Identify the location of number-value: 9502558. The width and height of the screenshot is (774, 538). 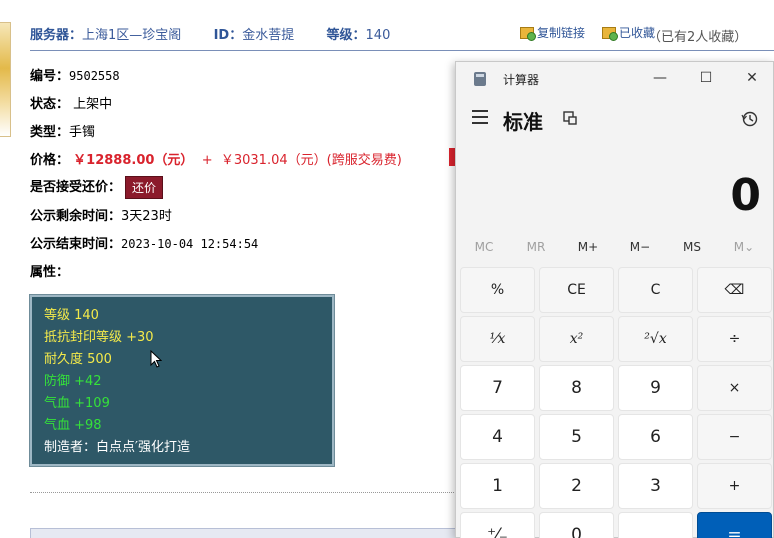
(94, 76).